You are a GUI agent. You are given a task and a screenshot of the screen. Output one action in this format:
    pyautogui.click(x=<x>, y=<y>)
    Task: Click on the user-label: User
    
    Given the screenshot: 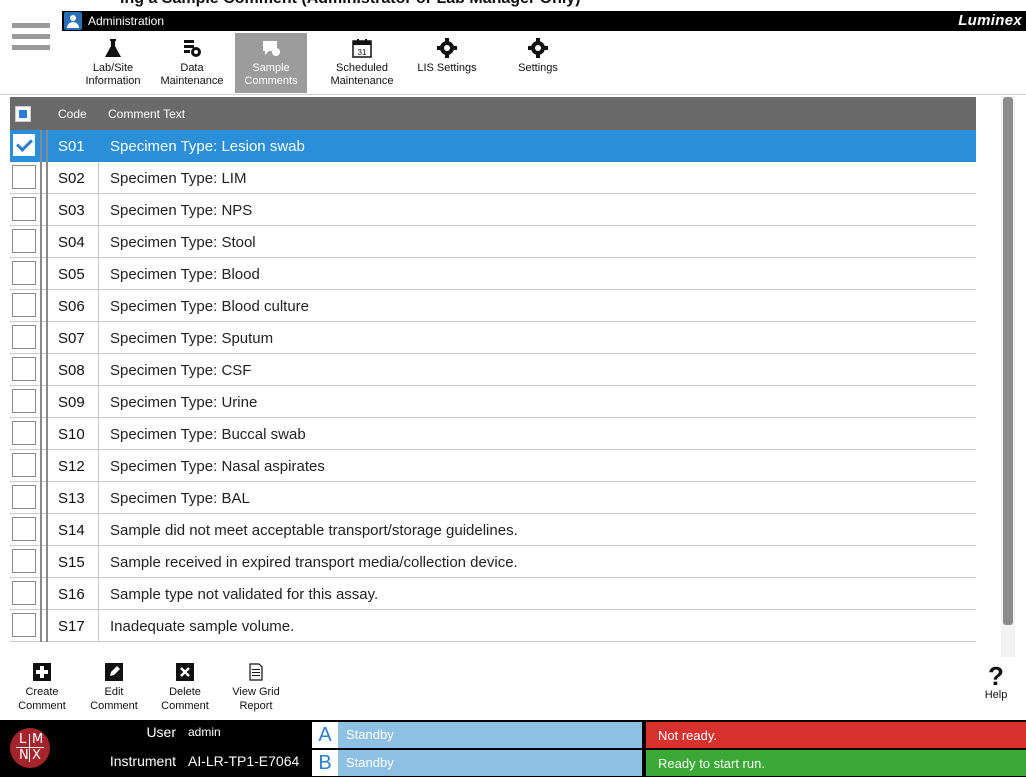 What is the action you would take?
    pyautogui.click(x=161, y=732)
    